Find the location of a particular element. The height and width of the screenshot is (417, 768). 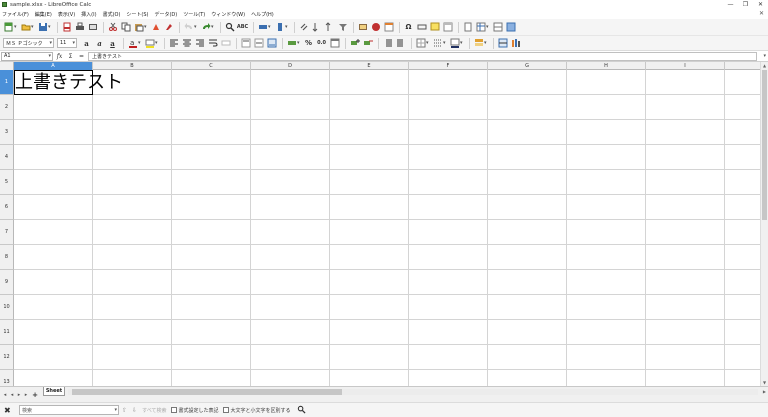

column-header-d: D is located at coordinates (290, 66).